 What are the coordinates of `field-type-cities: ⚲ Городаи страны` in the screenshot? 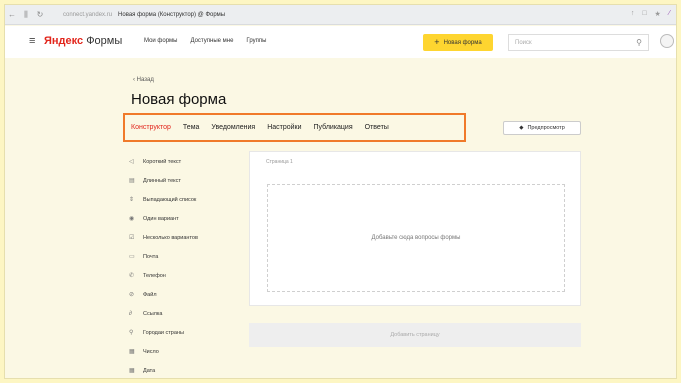 It's located at (163, 332).